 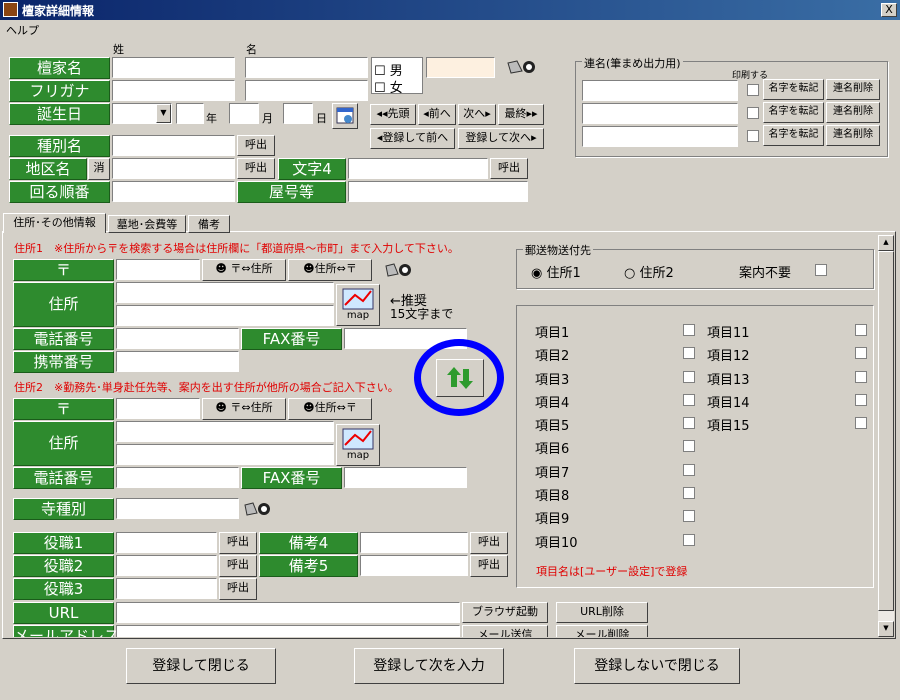 What do you see at coordinates (238, 589) in the screenshot?
I see `yaku3-call-button: 呼出` at bounding box center [238, 589].